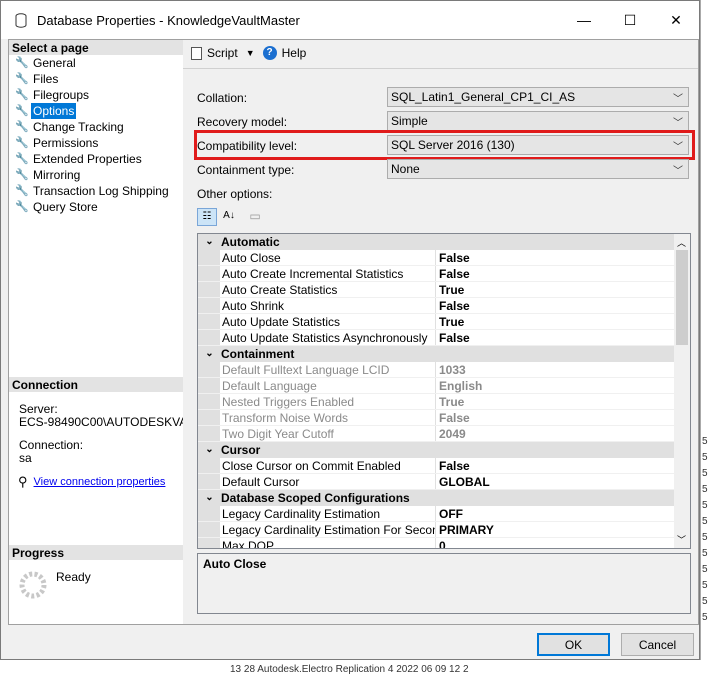  Describe the element at coordinates (65, 207) in the screenshot. I see `page-item-label: Query Store` at that location.